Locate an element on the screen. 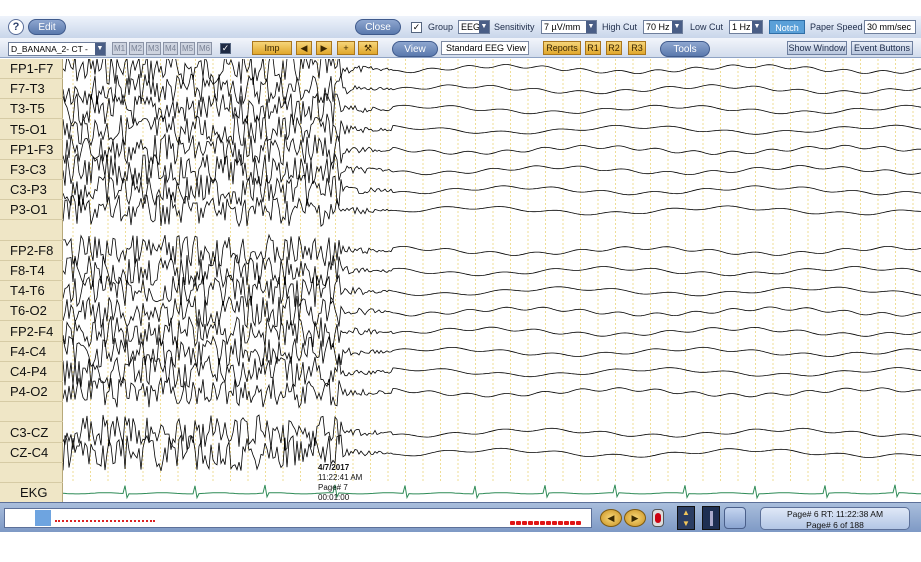  group-value: EEG is located at coordinates (471, 27).